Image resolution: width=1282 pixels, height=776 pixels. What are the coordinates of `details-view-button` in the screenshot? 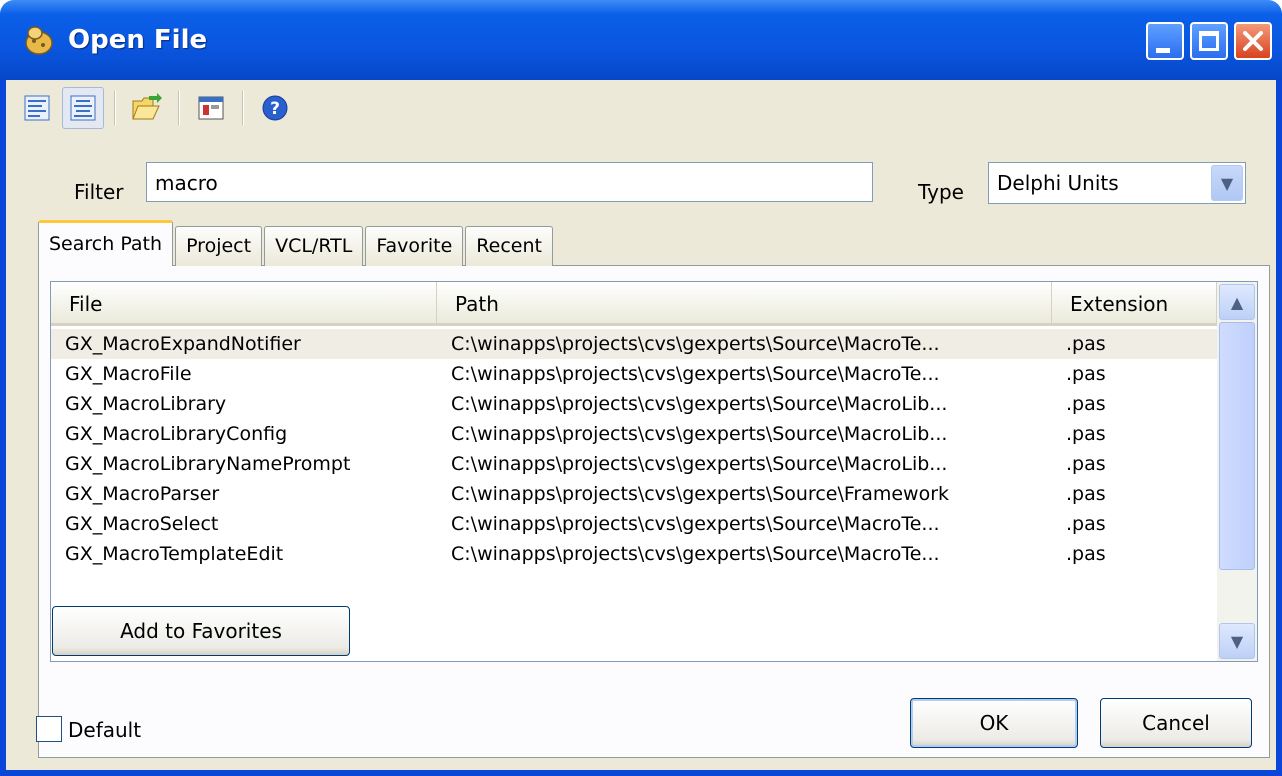 It's located at (83, 108).